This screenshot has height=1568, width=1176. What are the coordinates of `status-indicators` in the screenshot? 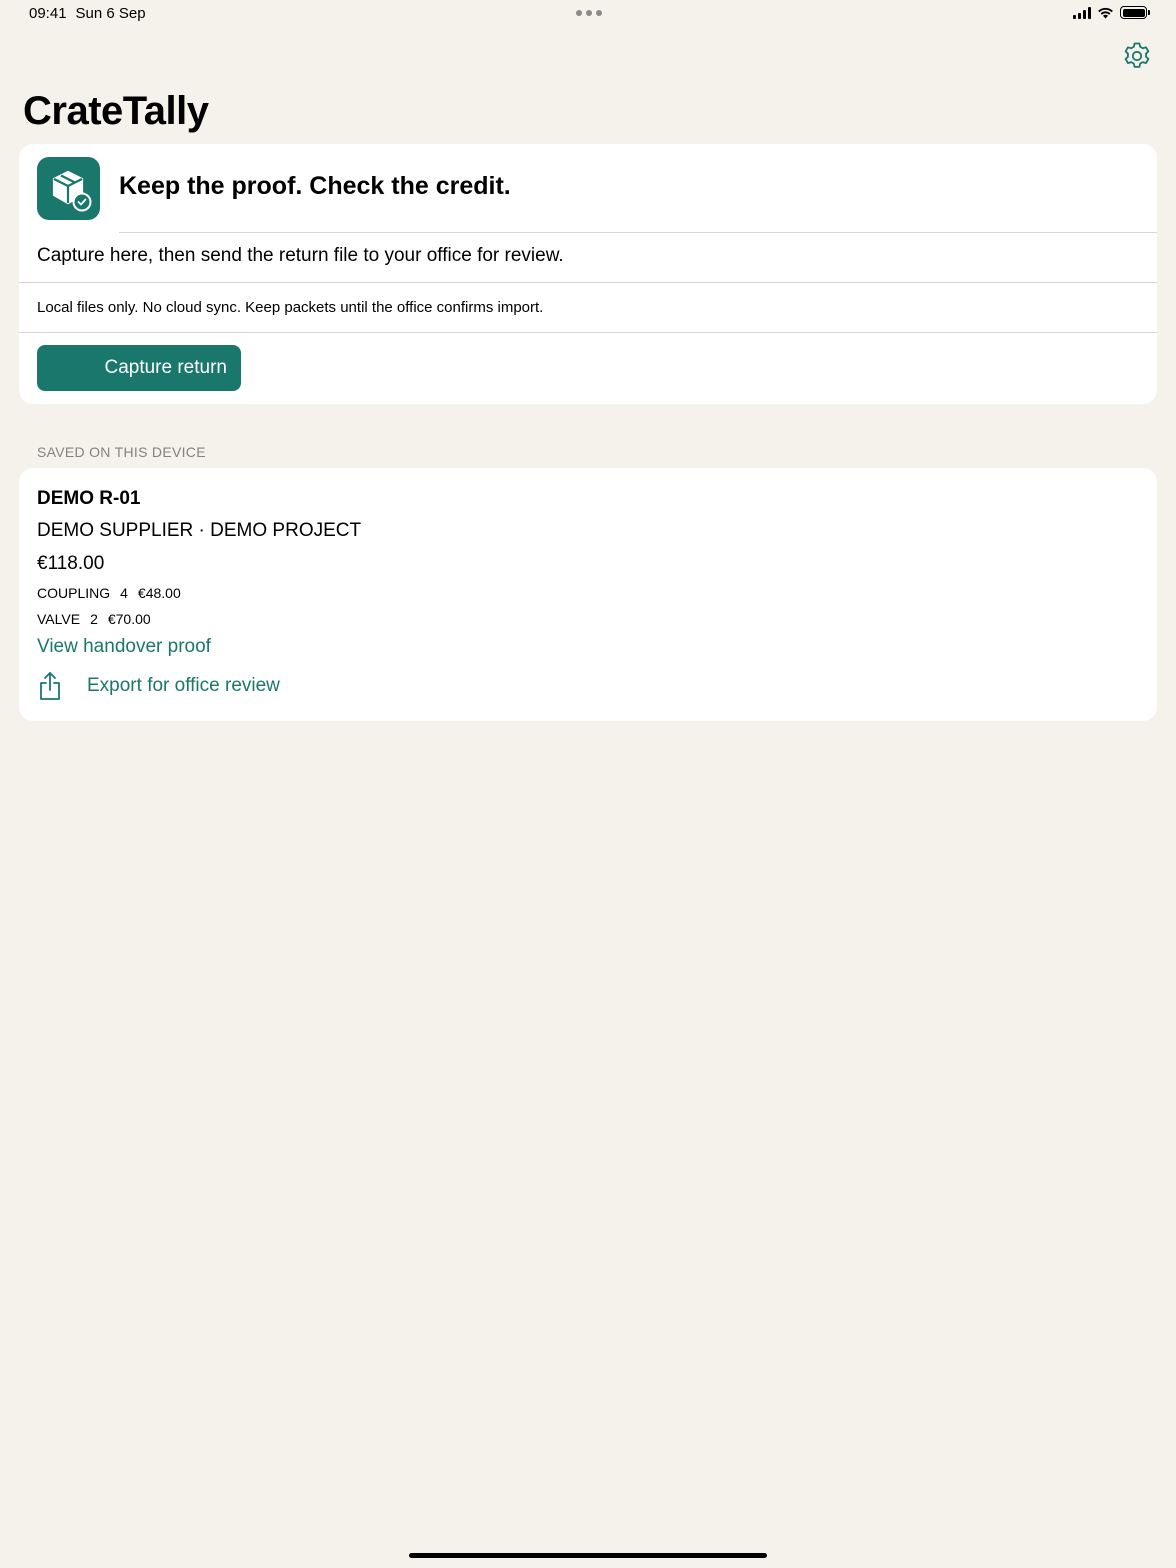 It's located at (1111, 12).